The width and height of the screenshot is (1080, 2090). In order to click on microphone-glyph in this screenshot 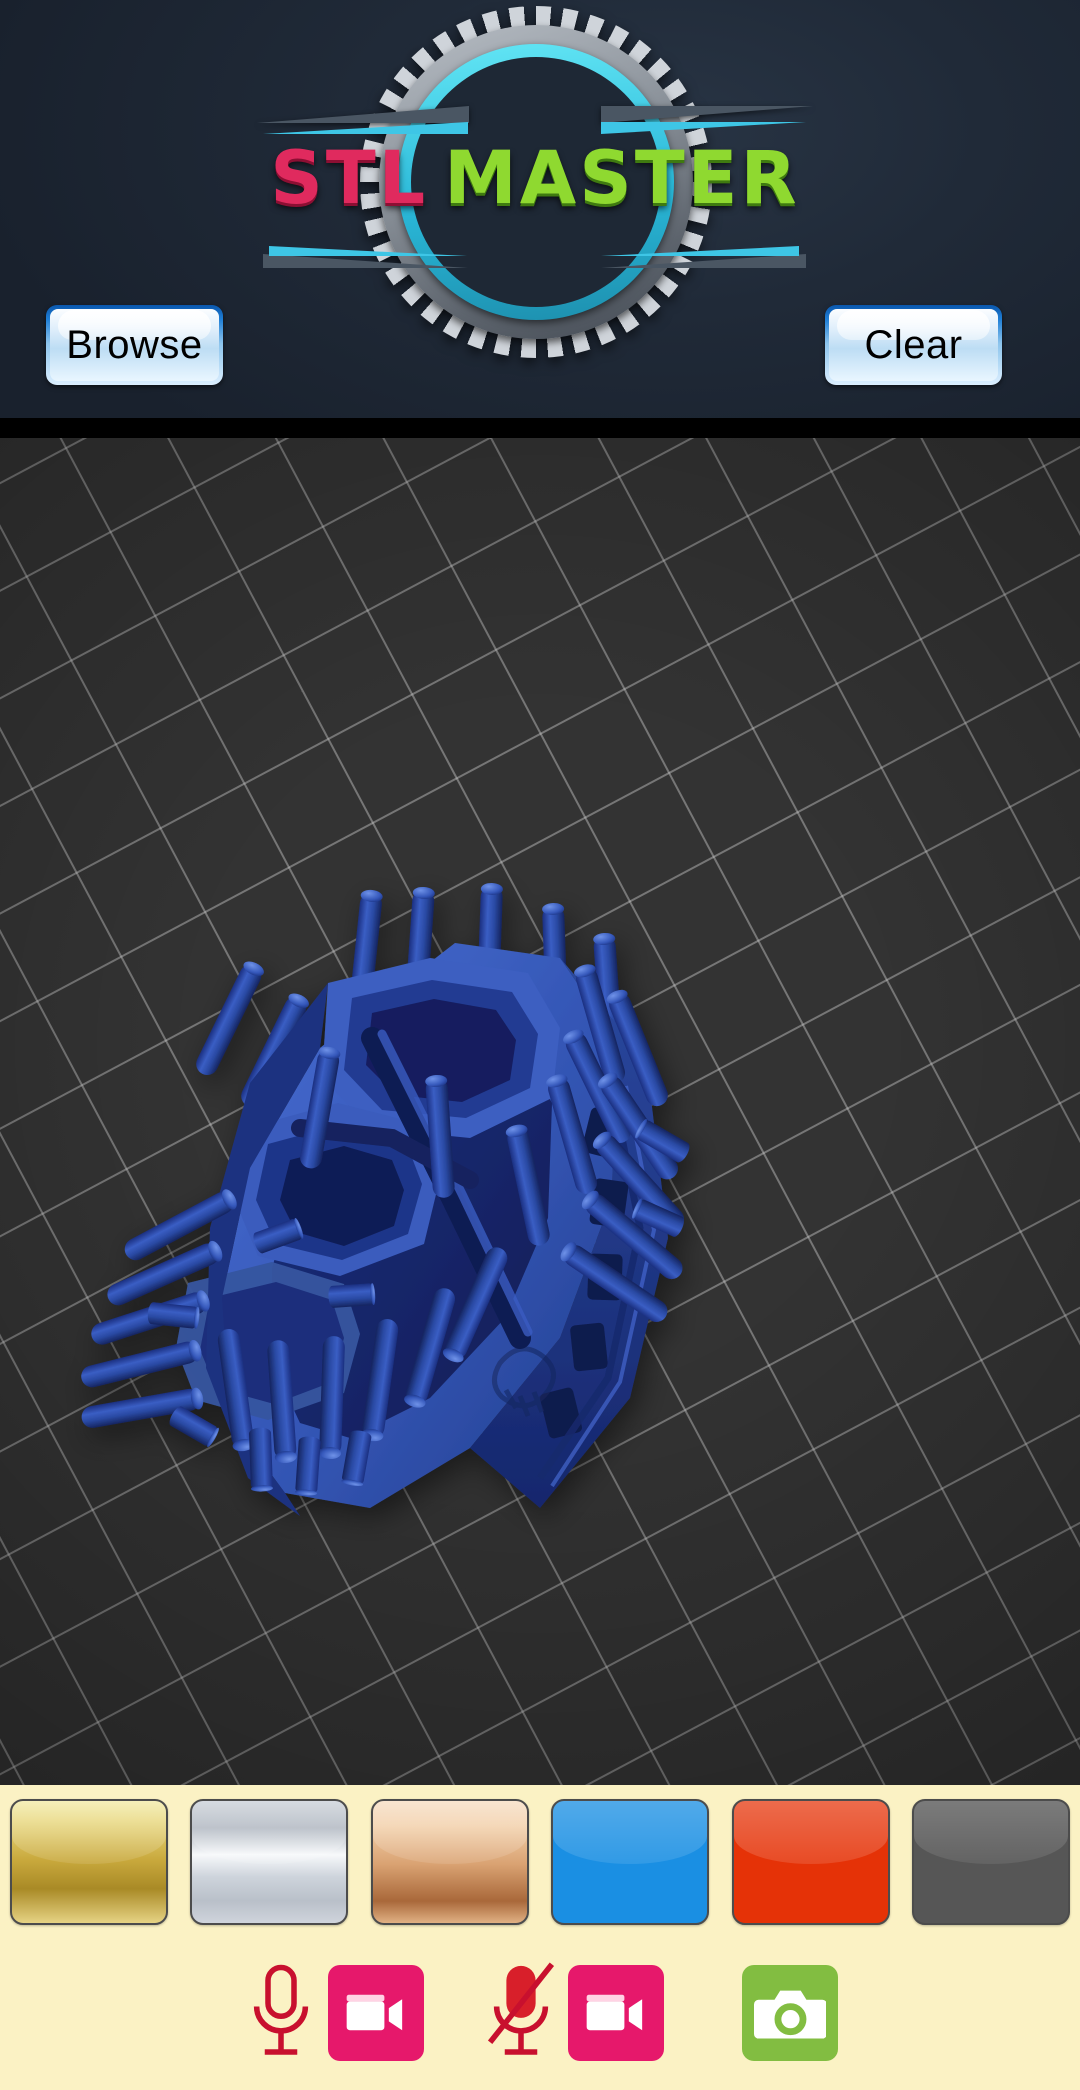, I will do `click(281, 2009)`.